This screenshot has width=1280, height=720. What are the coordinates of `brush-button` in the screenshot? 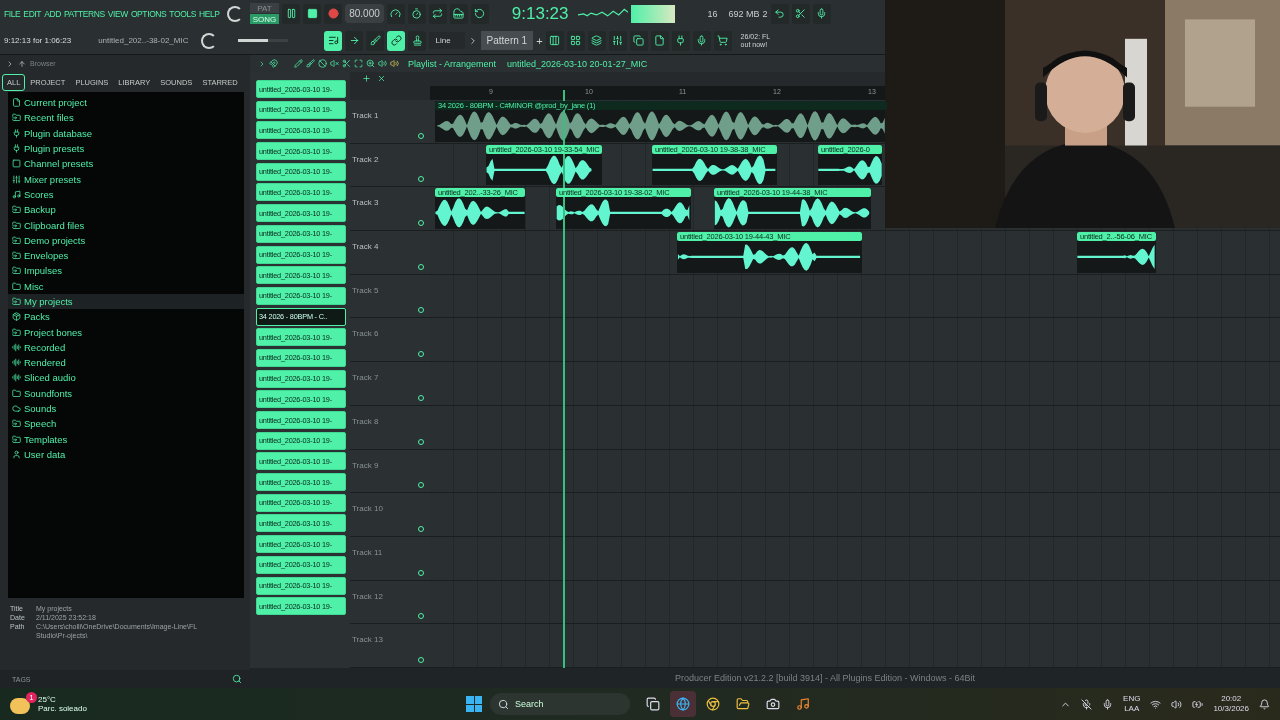 It's located at (375, 40).